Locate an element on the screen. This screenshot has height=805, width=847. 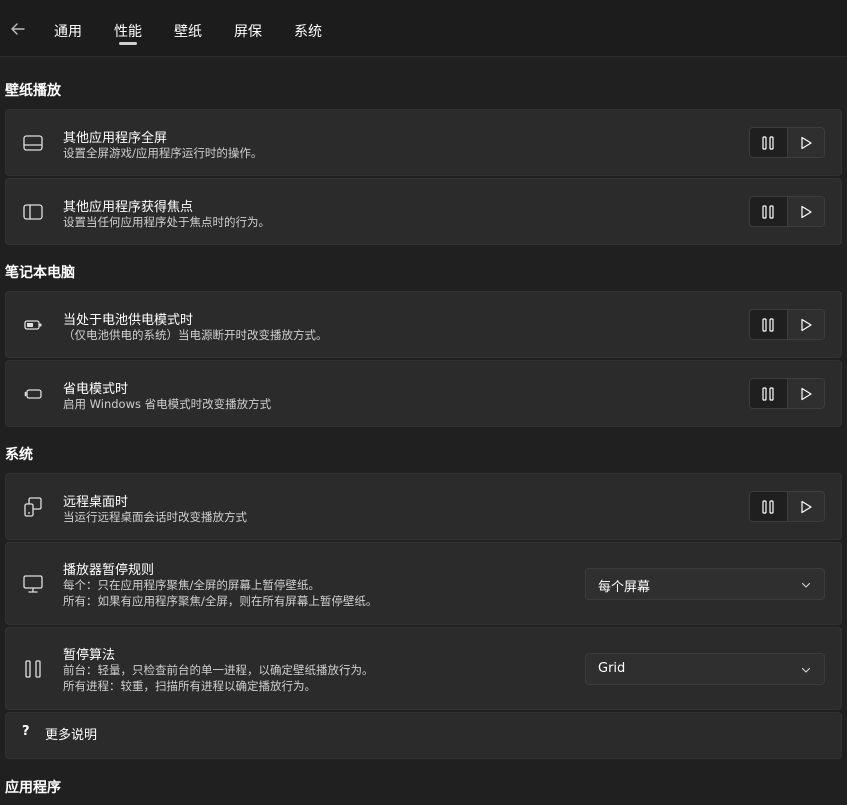
setting-title: 省电模式时 is located at coordinates (96, 389).